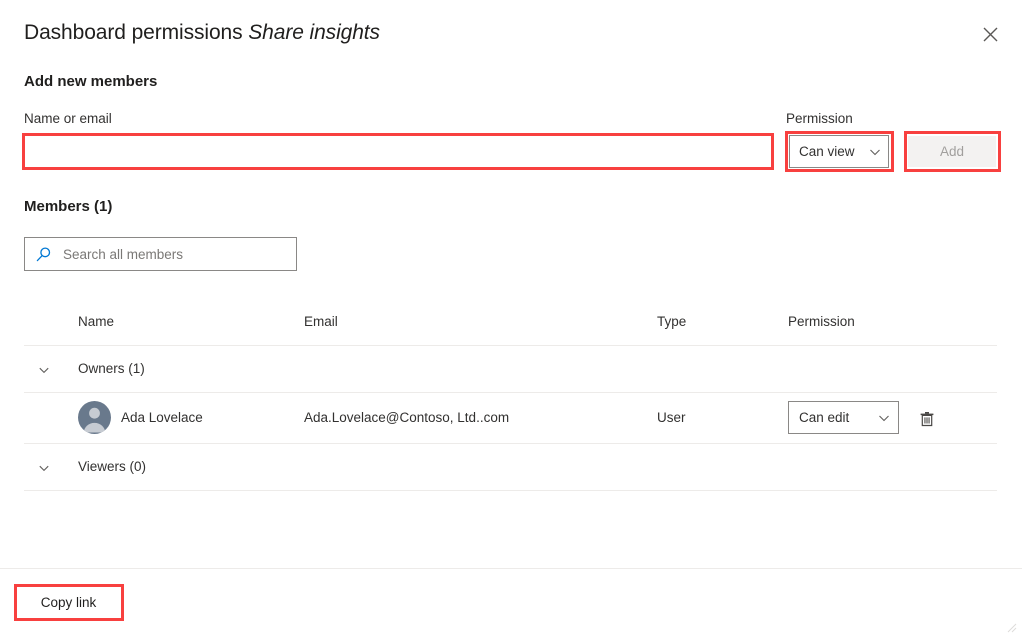 The image size is (1022, 637). I want to click on permission-label: Permission, so click(819, 118).